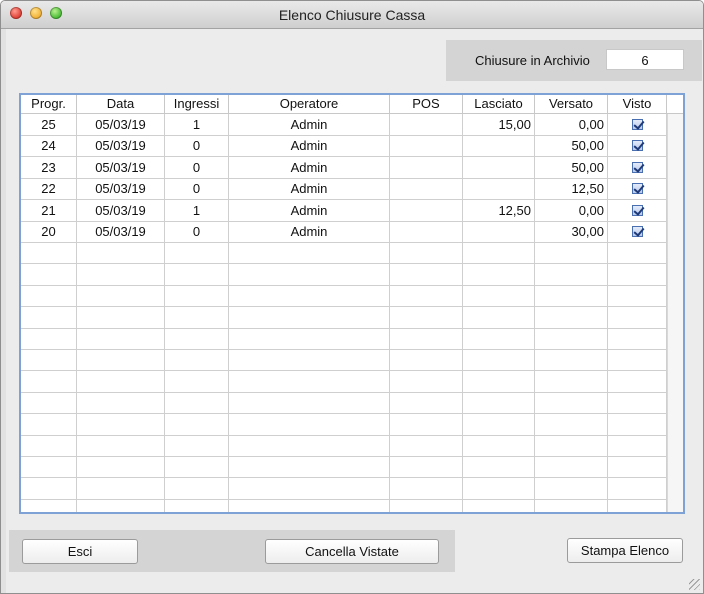  Describe the element at coordinates (352, 125) in the screenshot. I see `table-row: 25 05/03/19 1 Admin 15,00 0,00` at that location.